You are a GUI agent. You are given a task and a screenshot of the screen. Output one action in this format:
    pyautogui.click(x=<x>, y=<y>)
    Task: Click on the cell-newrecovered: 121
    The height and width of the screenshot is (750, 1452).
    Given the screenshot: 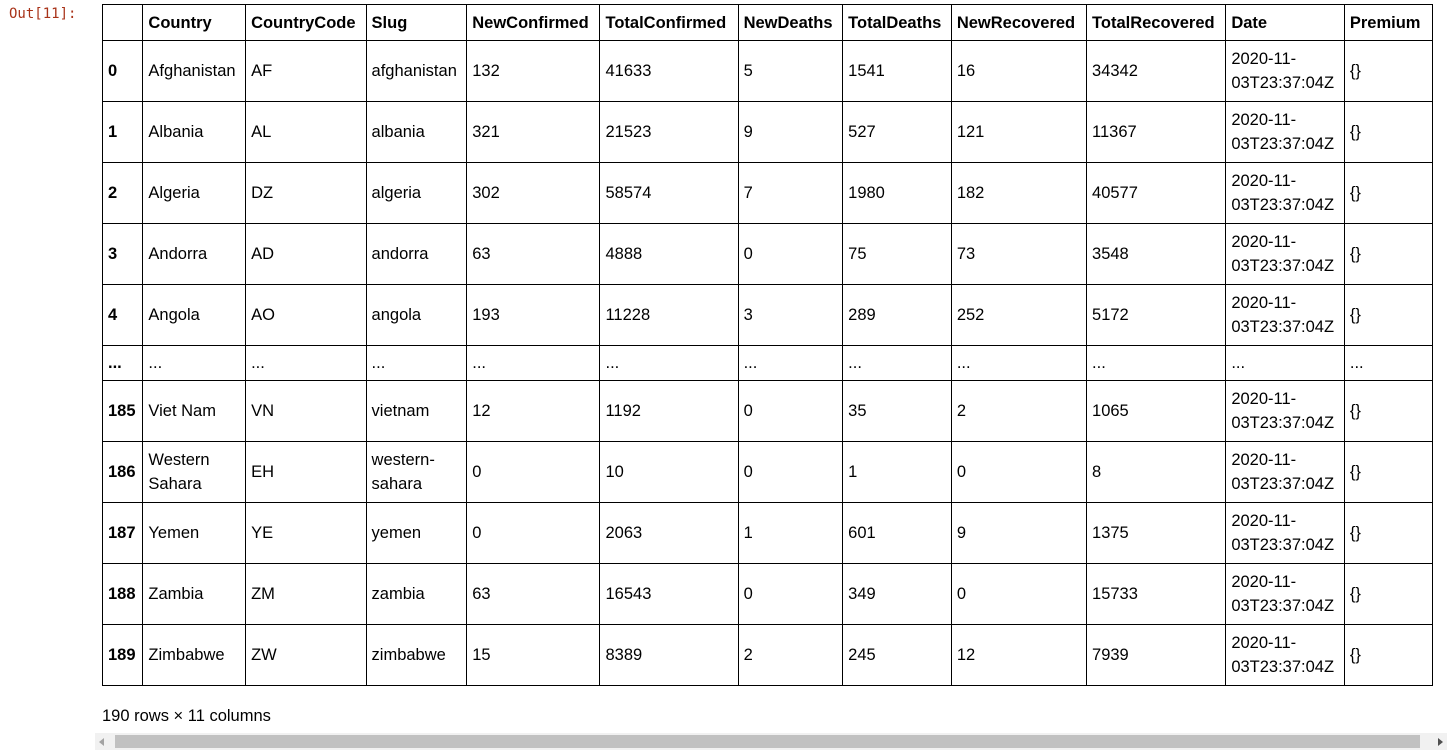 What is the action you would take?
    pyautogui.click(x=1019, y=132)
    